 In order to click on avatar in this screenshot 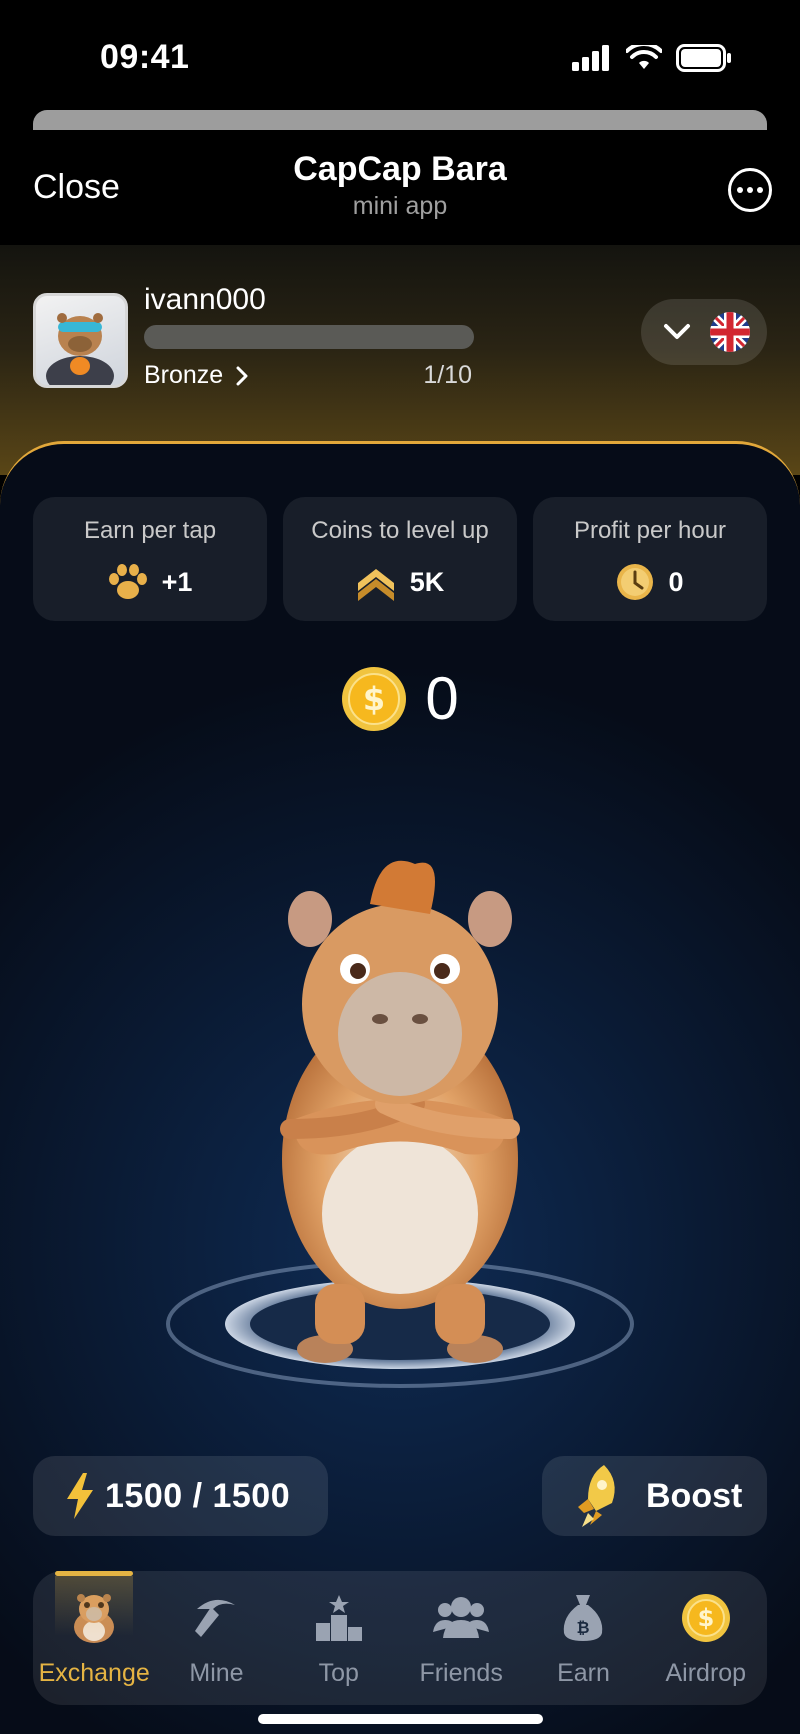, I will do `click(80, 340)`.